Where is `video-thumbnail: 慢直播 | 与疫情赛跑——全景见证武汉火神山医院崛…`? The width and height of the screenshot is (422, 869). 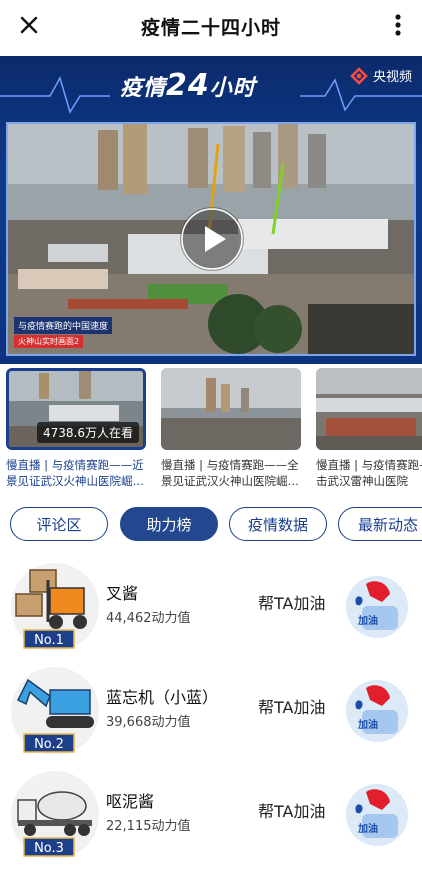 video-thumbnail: 慢直播 | 与疫情赛跑——全景见证武汉火神山医院崛… is located at coordinates (231, 428).